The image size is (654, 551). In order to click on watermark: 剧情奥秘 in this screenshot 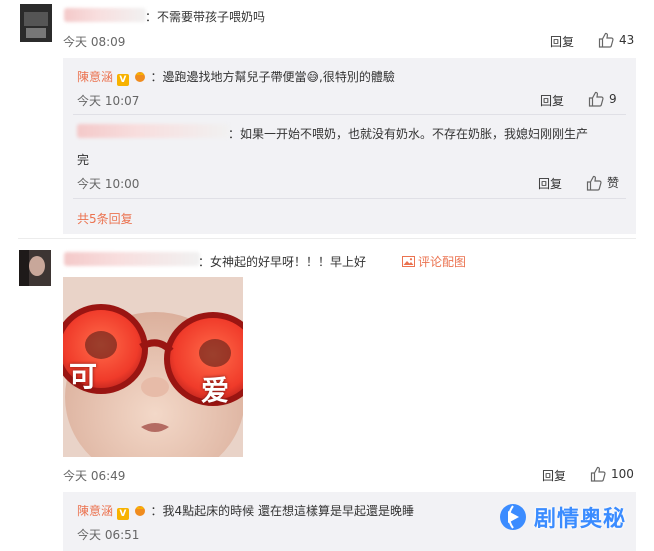, I will do `click(570, 517)`.